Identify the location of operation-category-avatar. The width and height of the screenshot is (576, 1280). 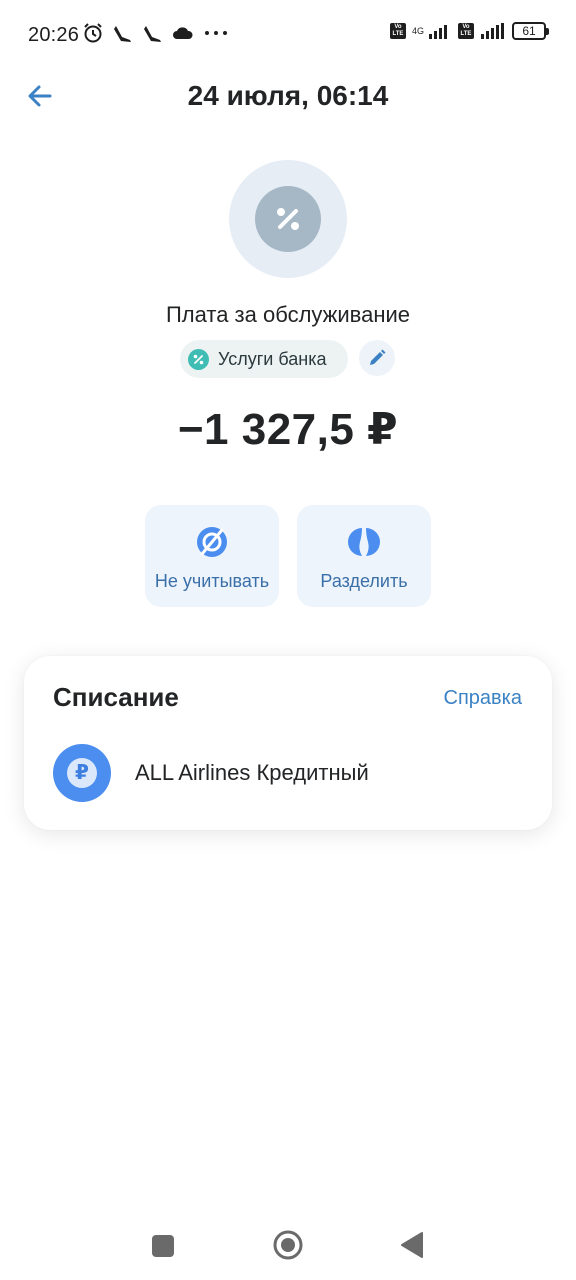
(288, 219).